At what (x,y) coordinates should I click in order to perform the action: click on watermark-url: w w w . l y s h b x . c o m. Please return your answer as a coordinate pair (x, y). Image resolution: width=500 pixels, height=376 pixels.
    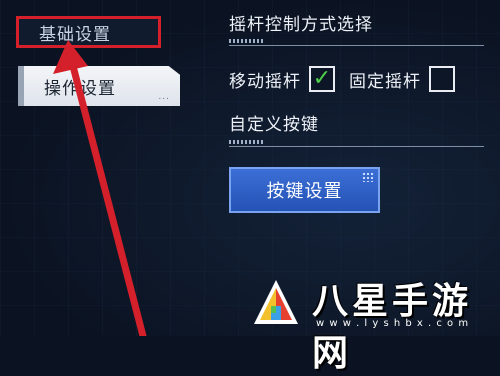
    Looking at the image, I should click on (393, 323).